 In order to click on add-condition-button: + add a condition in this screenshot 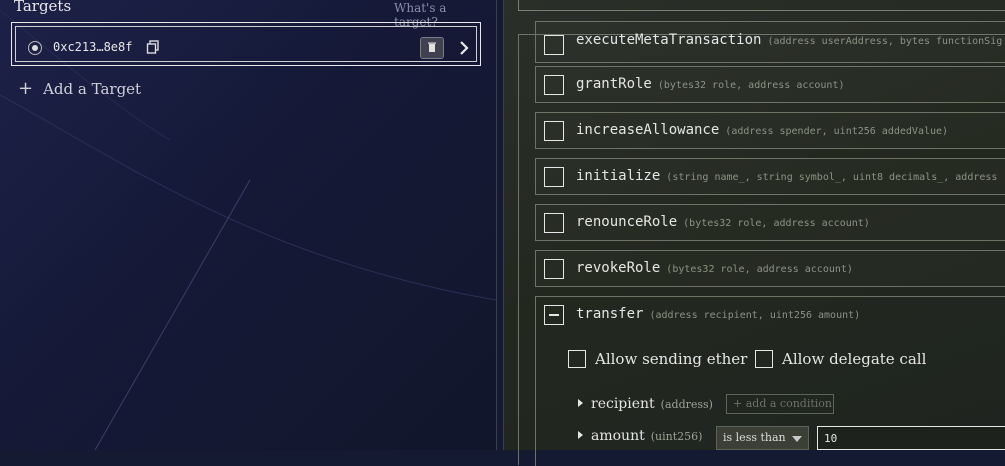, I will do `click(780, 404)`.